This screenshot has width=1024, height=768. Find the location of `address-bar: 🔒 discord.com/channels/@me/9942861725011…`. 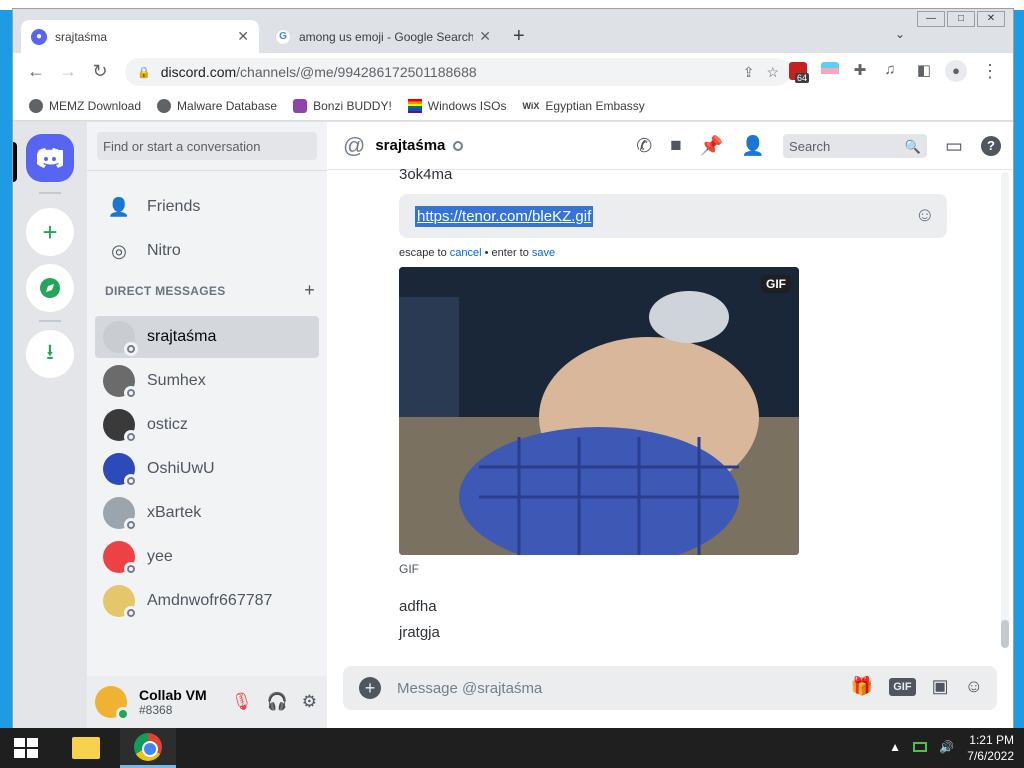

address-bar: 🔒 discord.com/channels/@me/9942861725011… is located at coordinates (458, 72).